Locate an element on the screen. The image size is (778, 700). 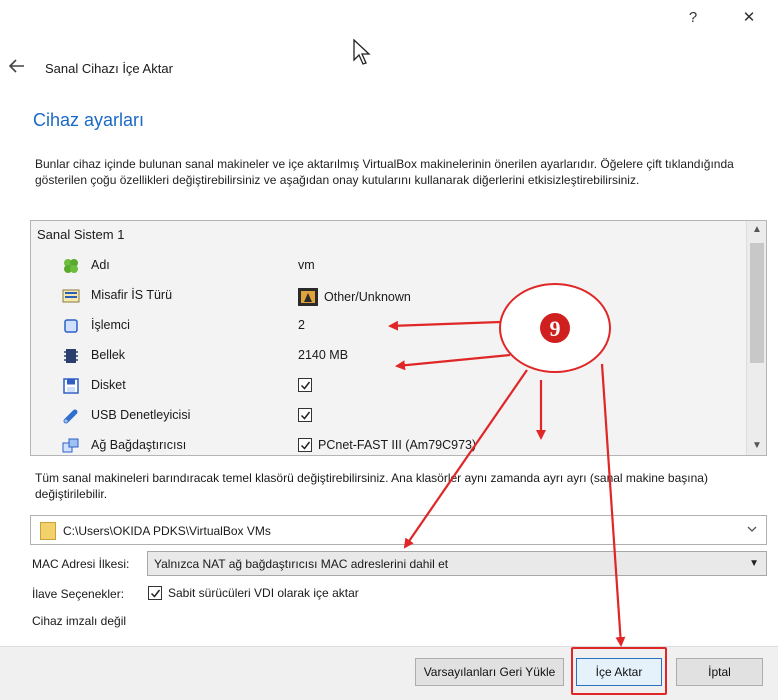
os-type-icon is located at coordinates (71, 296).